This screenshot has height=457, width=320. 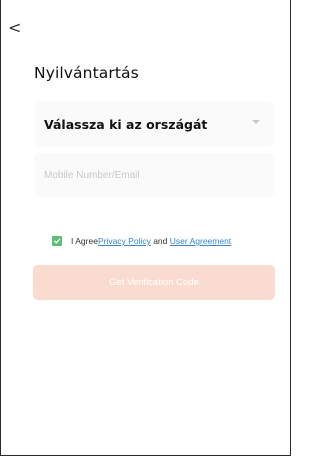 I want to click on agreement-row: I Agree Privacy Policy and User Agreement, so click(x=141, y=241).